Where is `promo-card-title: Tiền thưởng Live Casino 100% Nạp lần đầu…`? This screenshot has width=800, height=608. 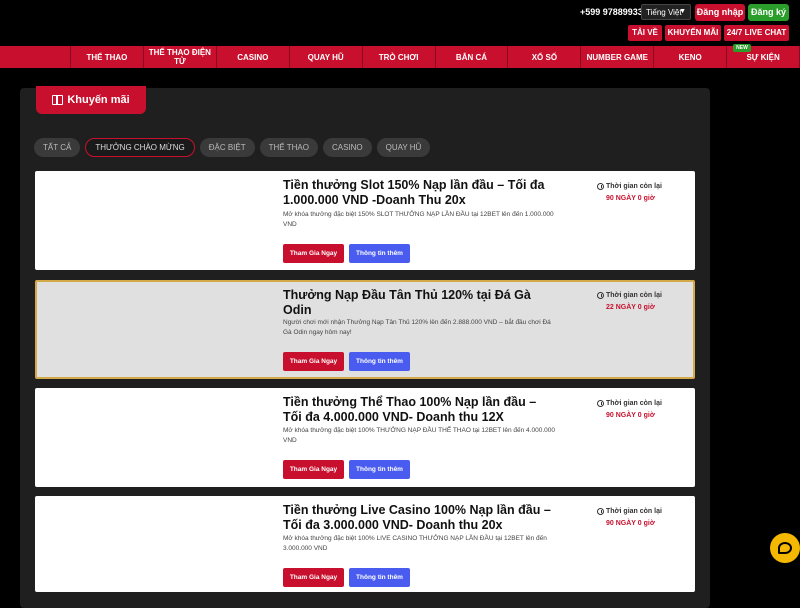 promo-card-title: Tiền thưởng Live Casino 100% Nạp lần đầu… is located at coordinates (417, 517).